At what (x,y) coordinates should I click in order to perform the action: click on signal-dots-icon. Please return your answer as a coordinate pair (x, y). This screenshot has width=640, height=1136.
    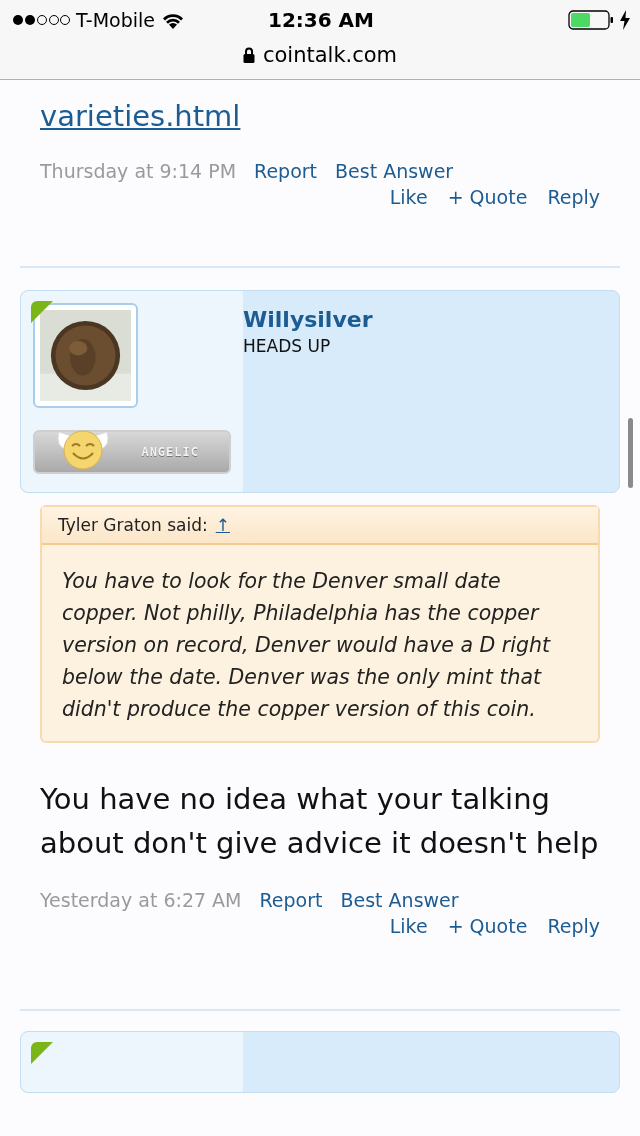
    Looking at the image, I should click on (41, 20).